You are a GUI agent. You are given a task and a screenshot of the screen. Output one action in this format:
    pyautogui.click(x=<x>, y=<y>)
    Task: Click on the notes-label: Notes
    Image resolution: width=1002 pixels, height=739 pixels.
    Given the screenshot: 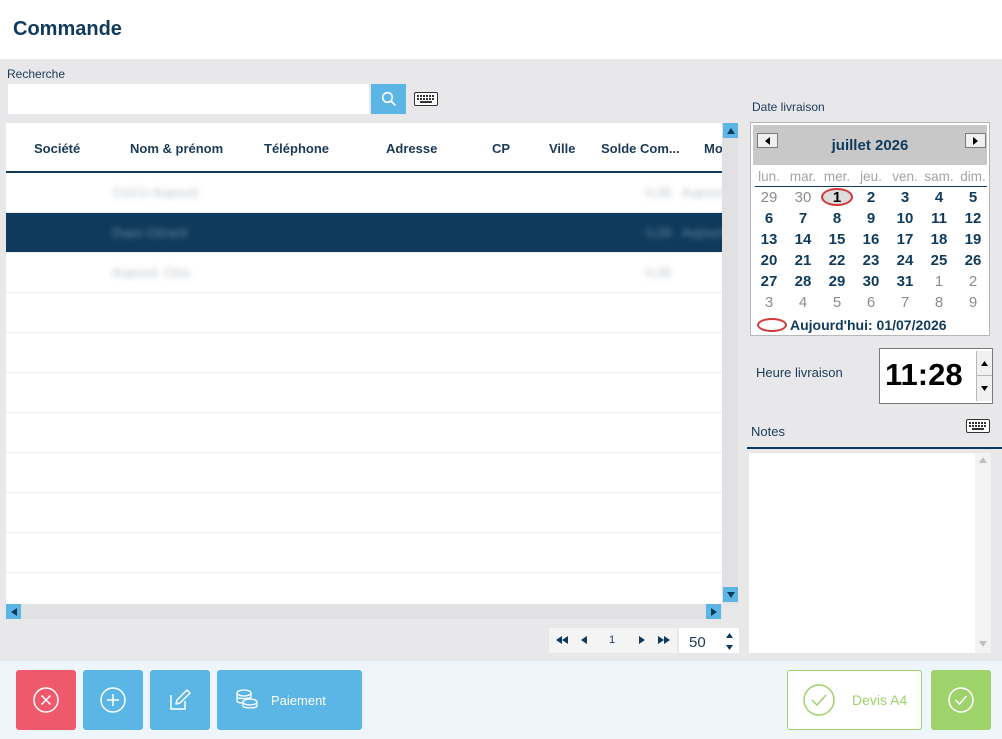 What is the action you would take?
    pyautogui.click(x=768, y=431)
    